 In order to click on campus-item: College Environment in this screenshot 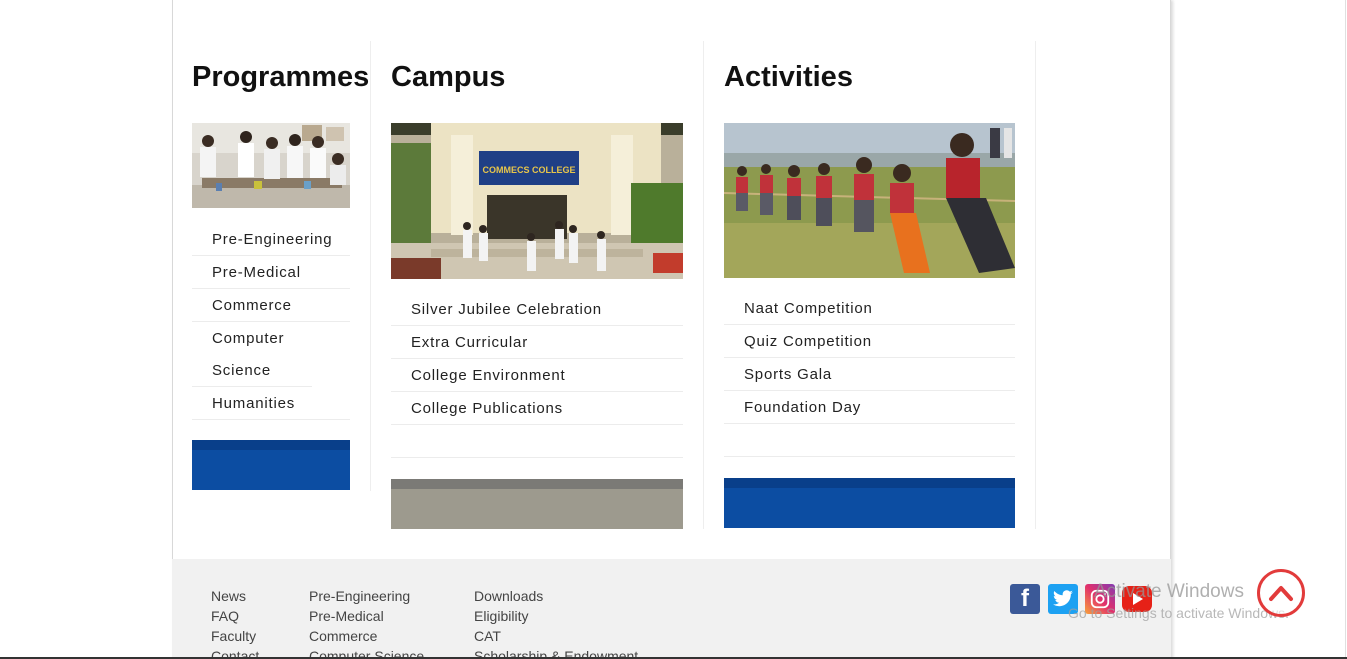, I will do `click(537, 375)`.